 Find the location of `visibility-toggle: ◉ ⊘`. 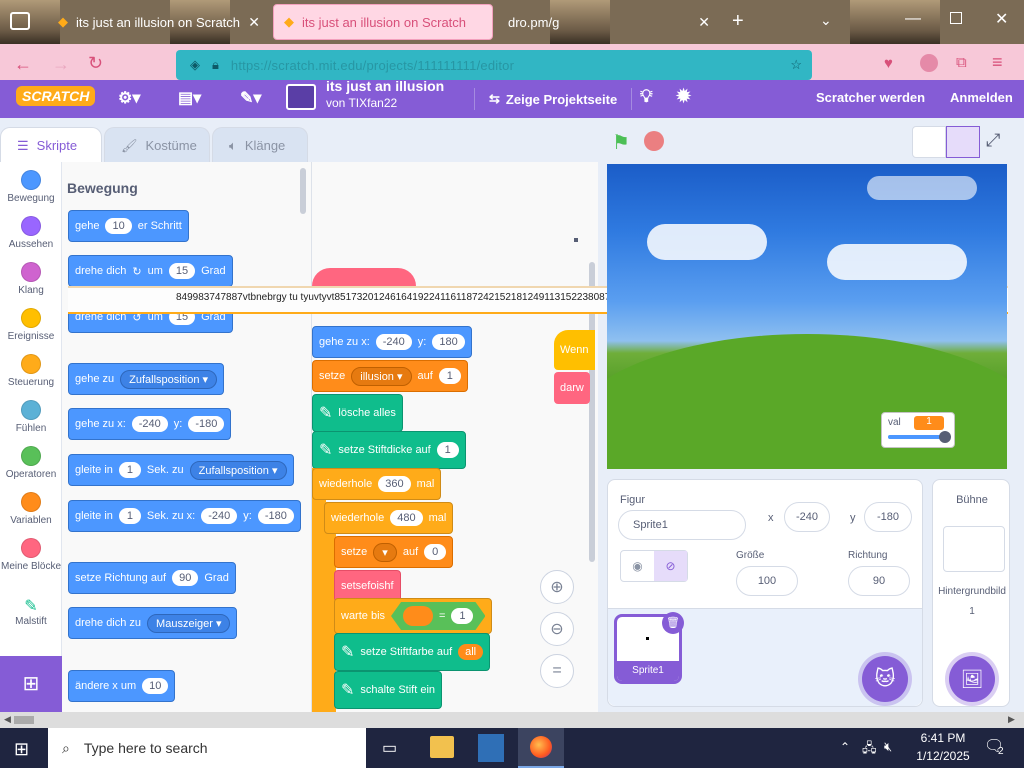

visibility-toggle: ◉ ⊘ is located at coordinates (654, 566).